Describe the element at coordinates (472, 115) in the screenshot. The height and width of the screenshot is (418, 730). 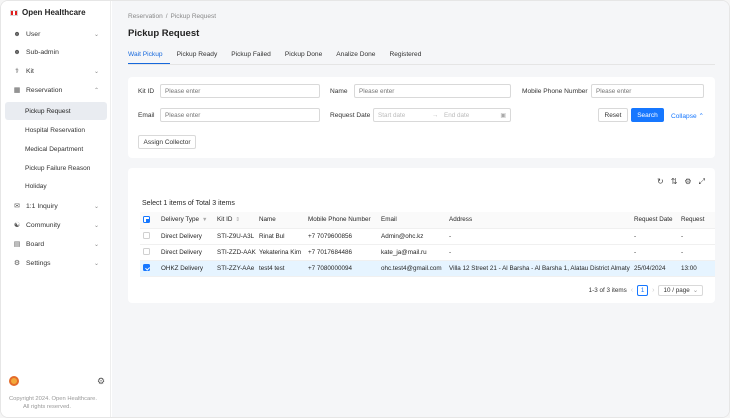
I see `end-date-input: End date` at that location.